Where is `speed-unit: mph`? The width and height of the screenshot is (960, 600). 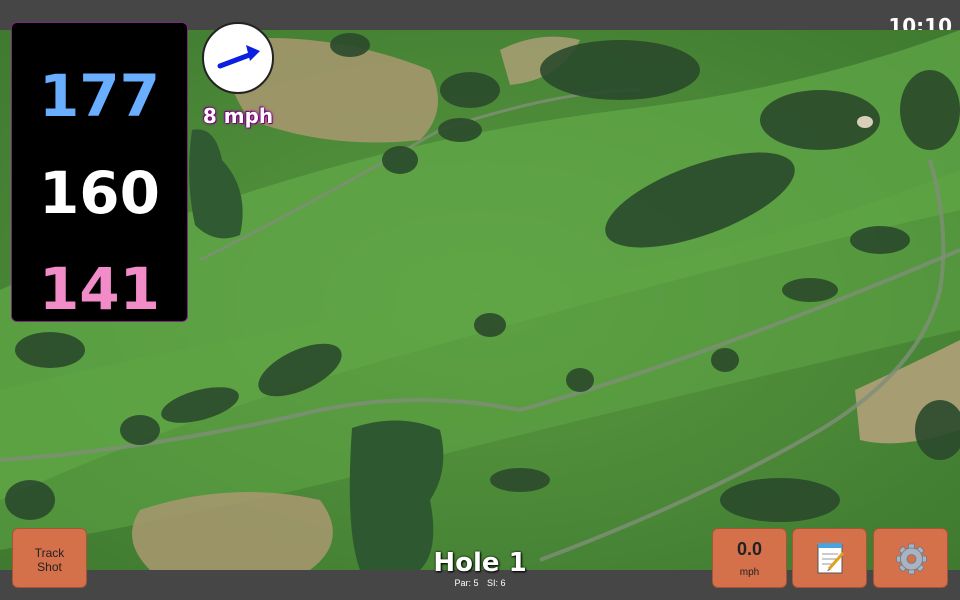
speed-unit: mph is located at coordinates (749, 572).